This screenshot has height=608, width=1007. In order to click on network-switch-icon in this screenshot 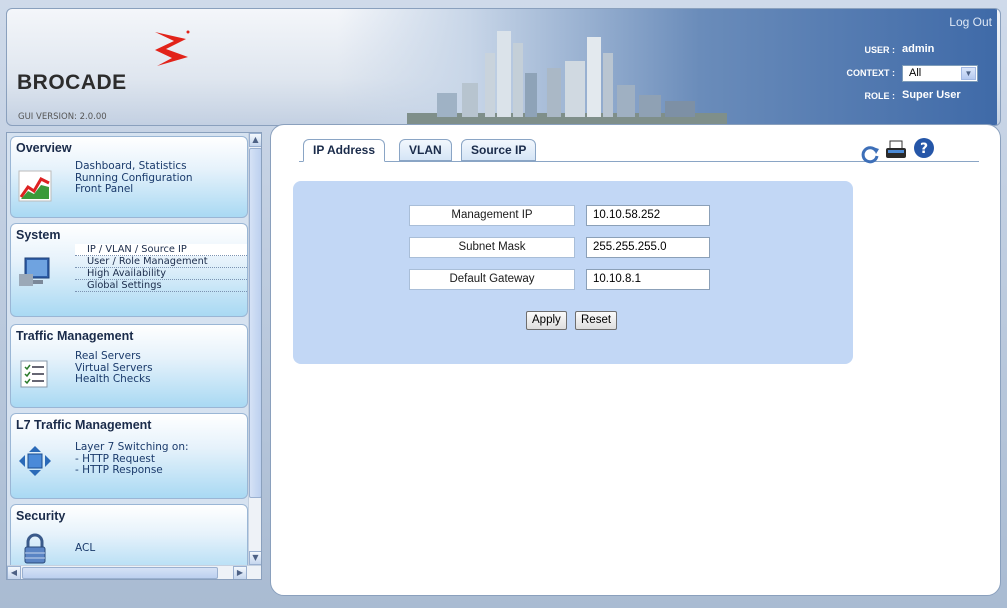, I will do `click(35, 461)`.